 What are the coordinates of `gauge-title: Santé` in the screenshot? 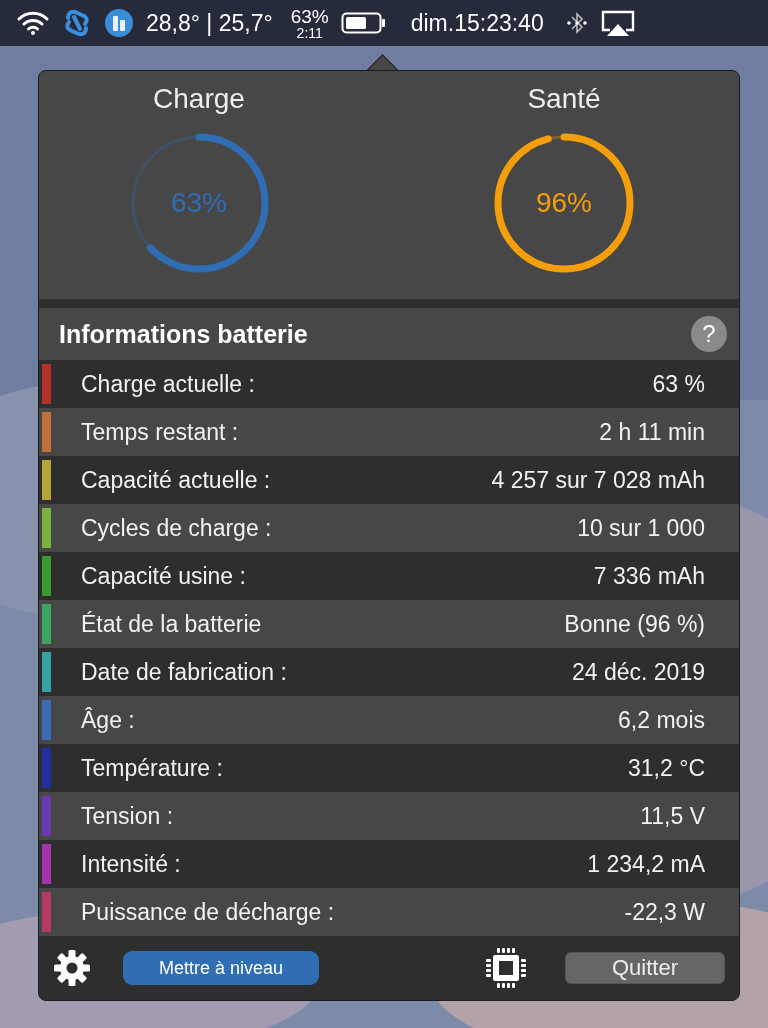 It's located at (564, 99).